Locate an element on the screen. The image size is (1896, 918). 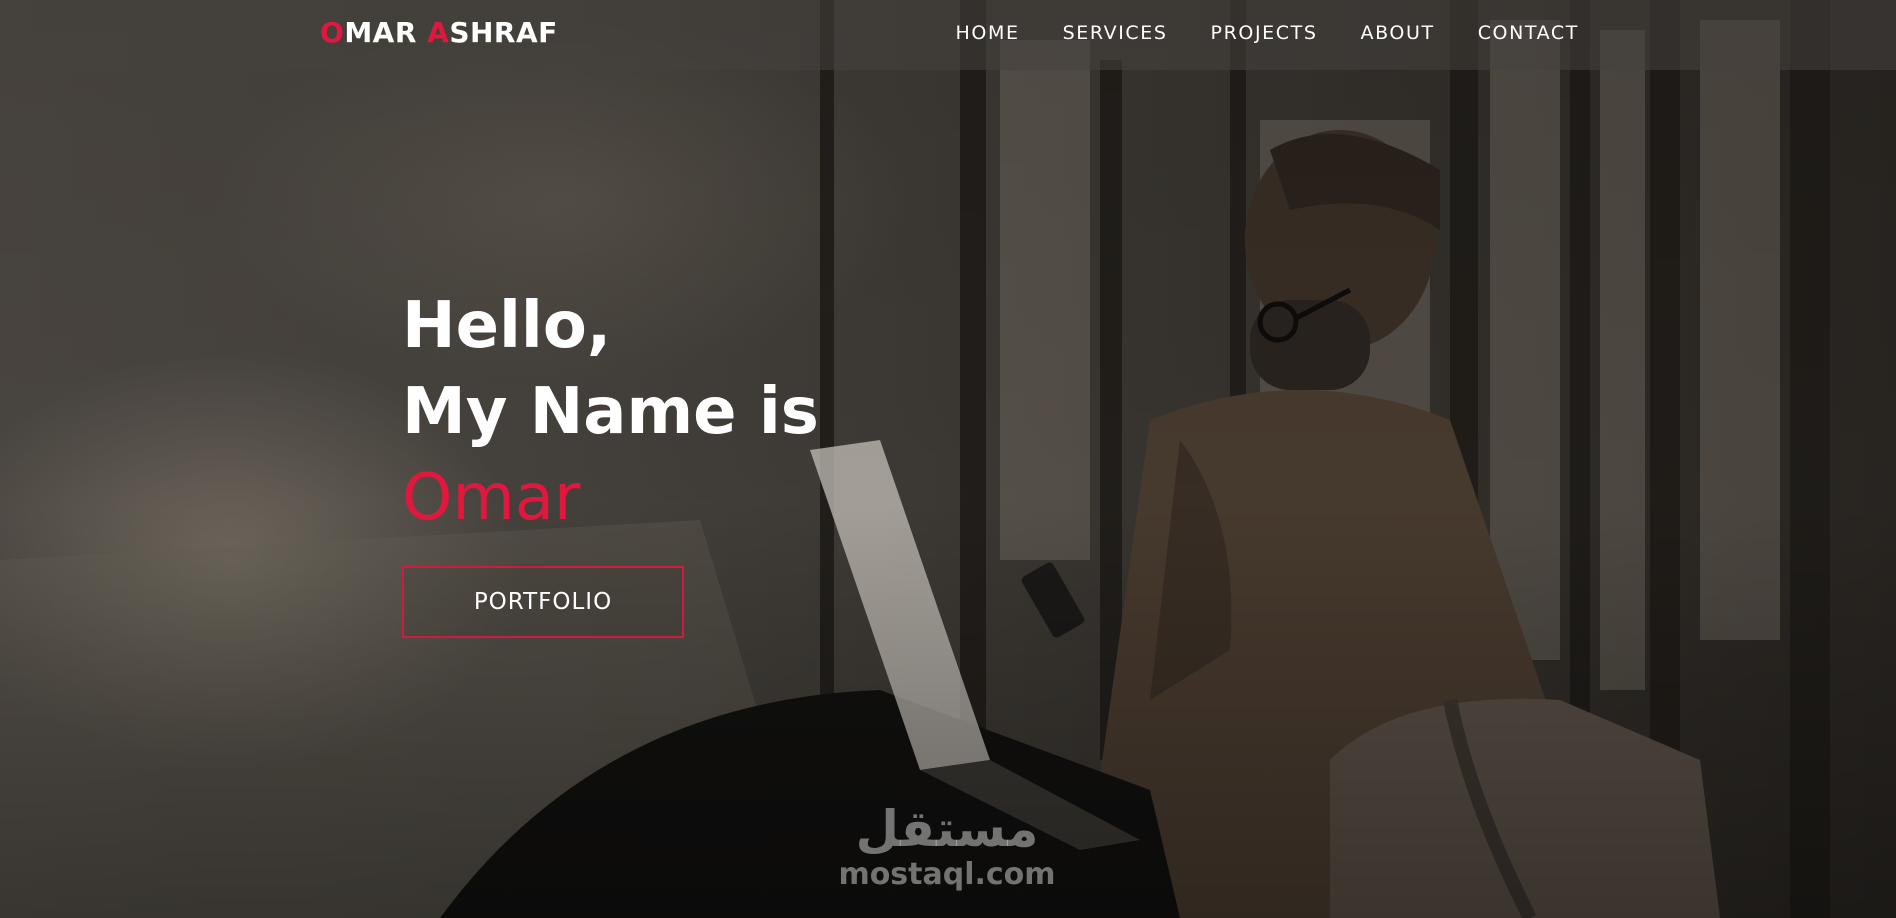
hero-intro: My Name is is located at coordinates (610, 412).